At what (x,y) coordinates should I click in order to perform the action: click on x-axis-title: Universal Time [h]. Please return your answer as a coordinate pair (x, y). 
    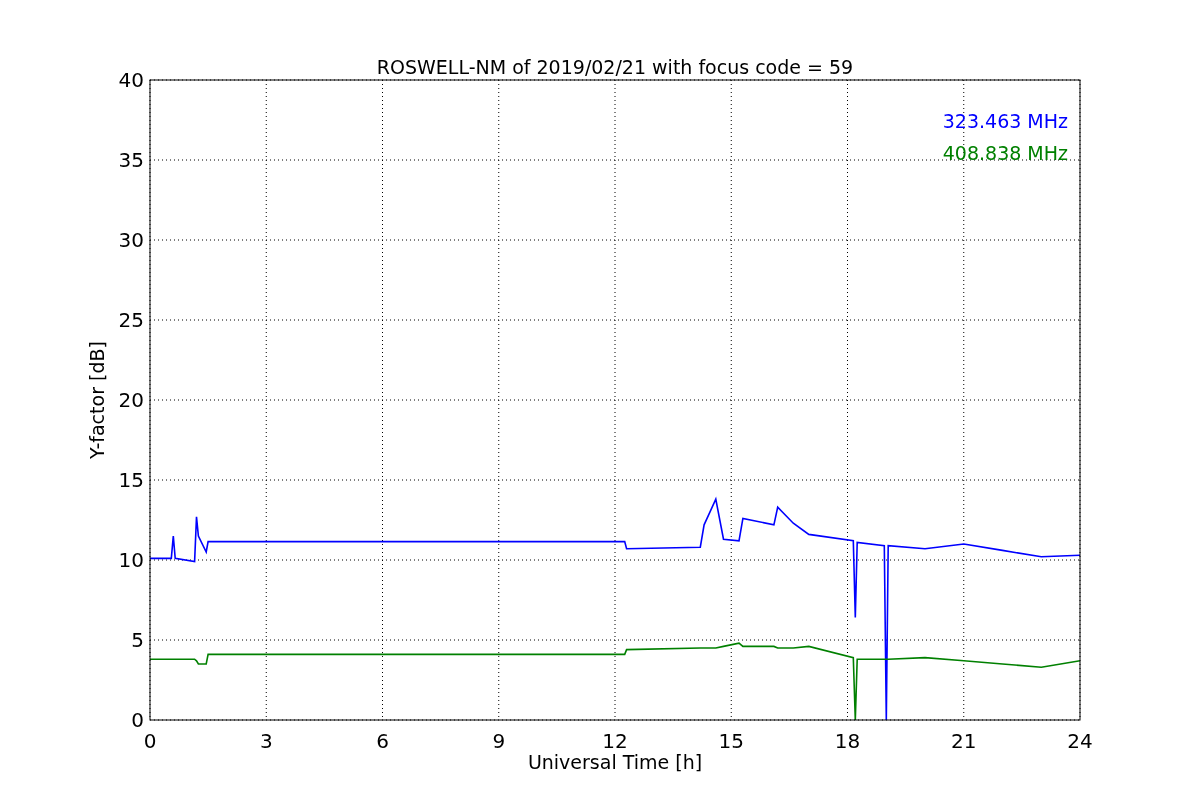
    Looking at the image, I should click on (615, 762).